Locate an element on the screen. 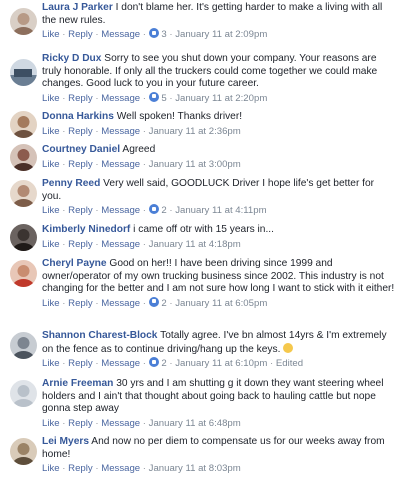 The image size is (400, 478). timestamp: January 11 at 2:20pm is located at coordinates (221, 98).